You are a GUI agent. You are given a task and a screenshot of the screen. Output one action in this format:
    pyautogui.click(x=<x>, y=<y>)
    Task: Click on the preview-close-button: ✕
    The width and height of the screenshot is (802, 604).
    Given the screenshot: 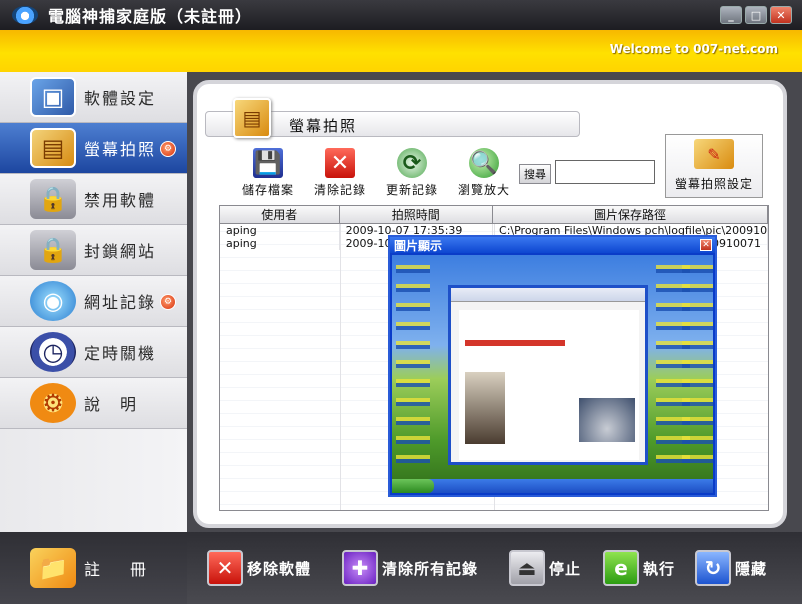 What is the action you would take?
    pyautogui.click(x=706, y=245)
    